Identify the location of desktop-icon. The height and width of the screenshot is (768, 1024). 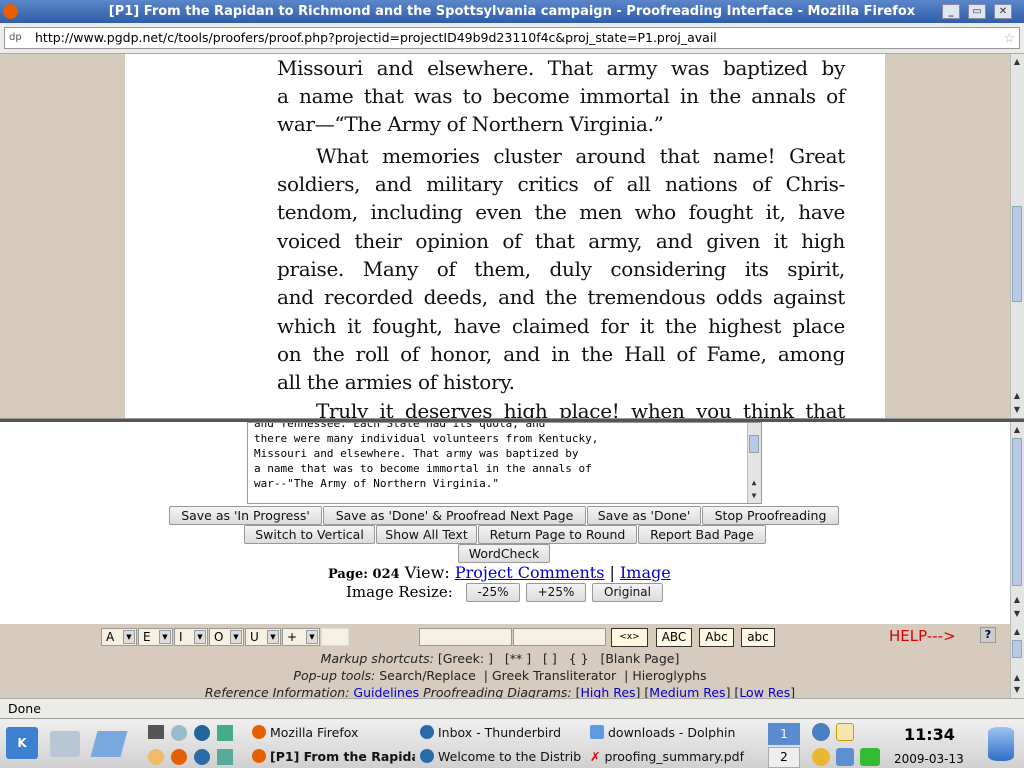
(225, 757).